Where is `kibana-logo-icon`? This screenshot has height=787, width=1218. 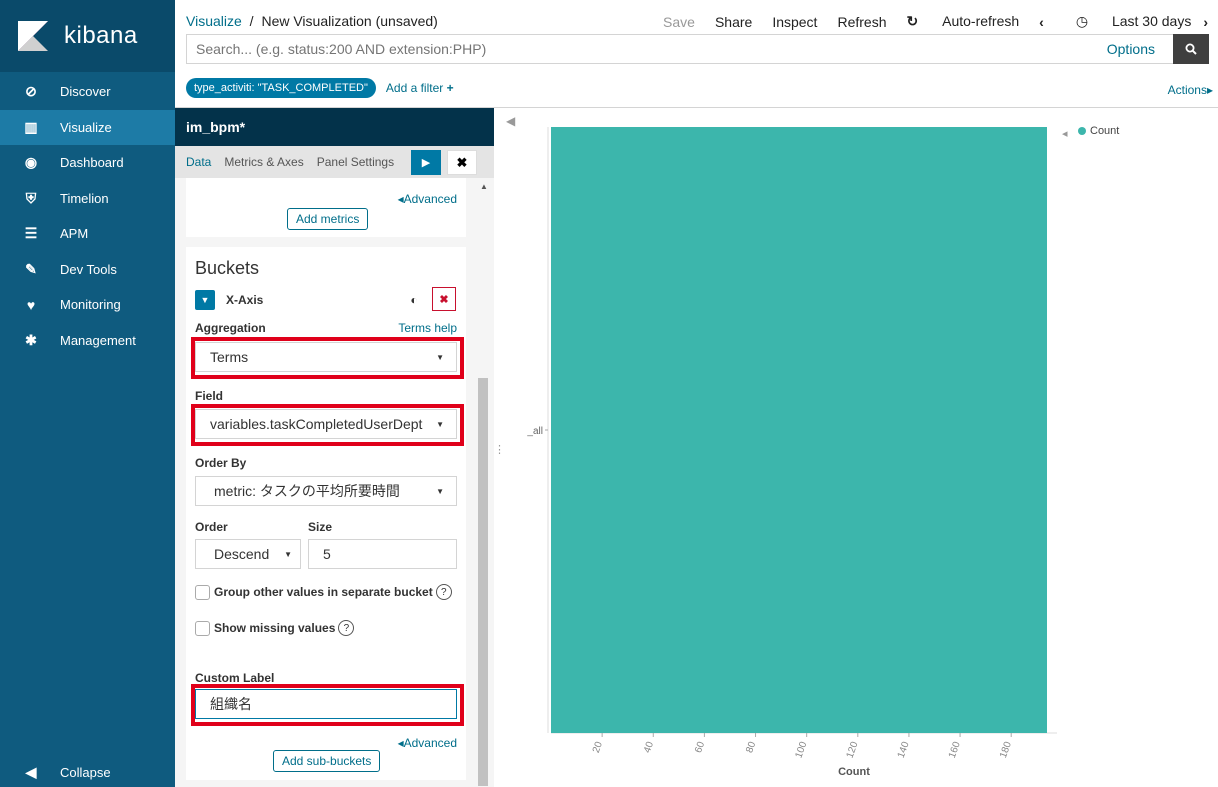
kibana-logo-icon is located at coordinates (33, 36).